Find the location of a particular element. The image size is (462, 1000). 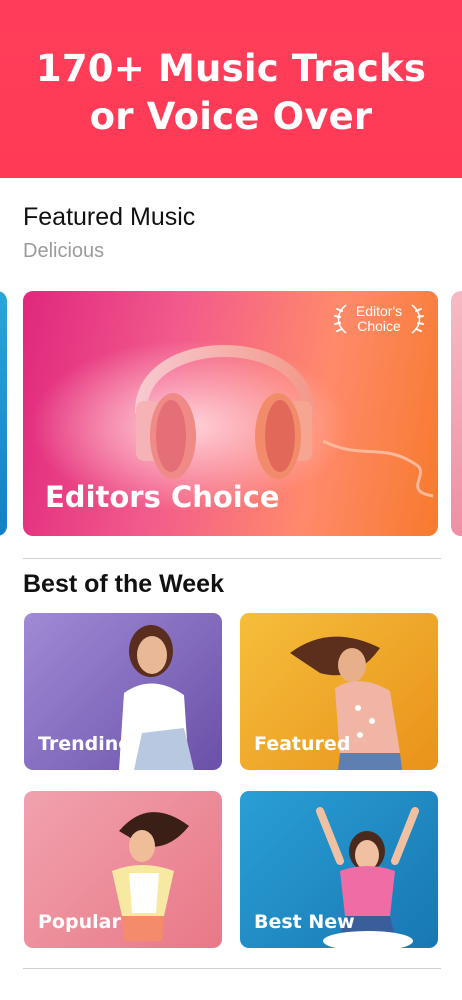

tile-label-popular: Popular is located at coordinates (79, 922).